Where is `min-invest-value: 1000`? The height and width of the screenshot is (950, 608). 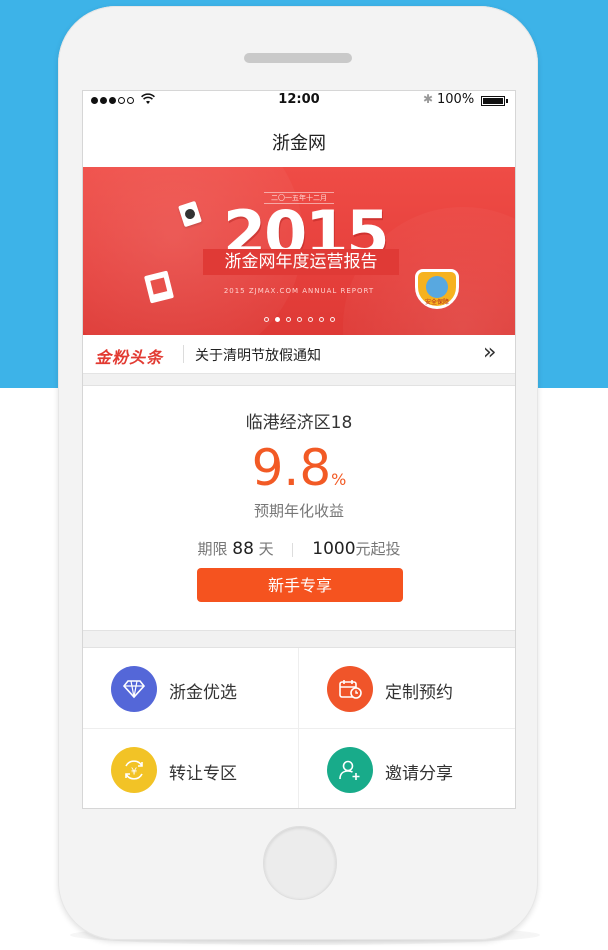 min-invest-value: 1000 is located at coordinates (334, 549).